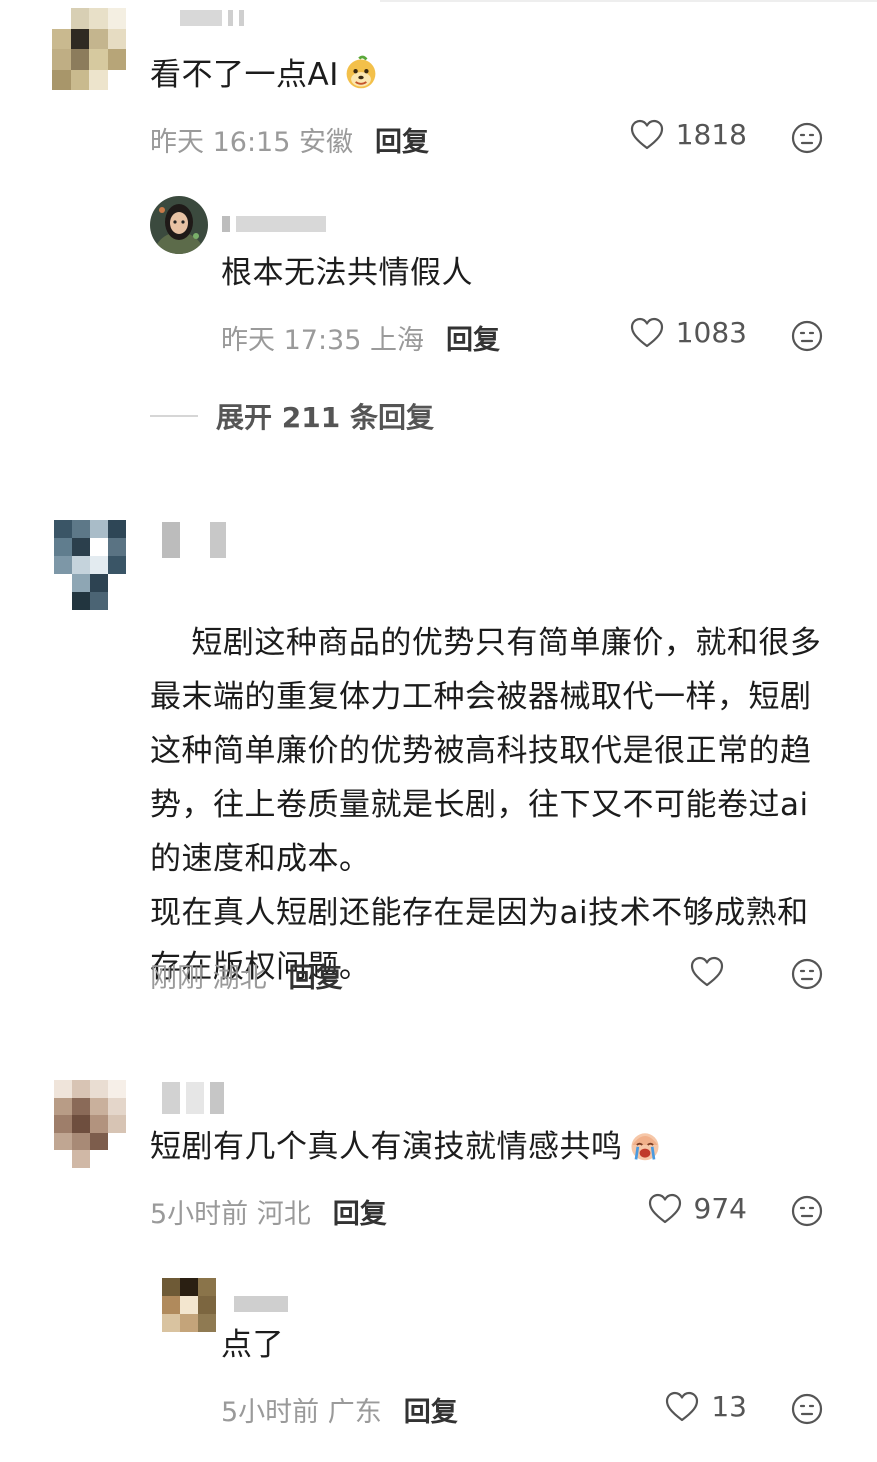 Image resolution: width=877 pixels, height=1462 pixels. I want to click on comment-meta: 5小时前 河北 回复, so click(268, 1211).